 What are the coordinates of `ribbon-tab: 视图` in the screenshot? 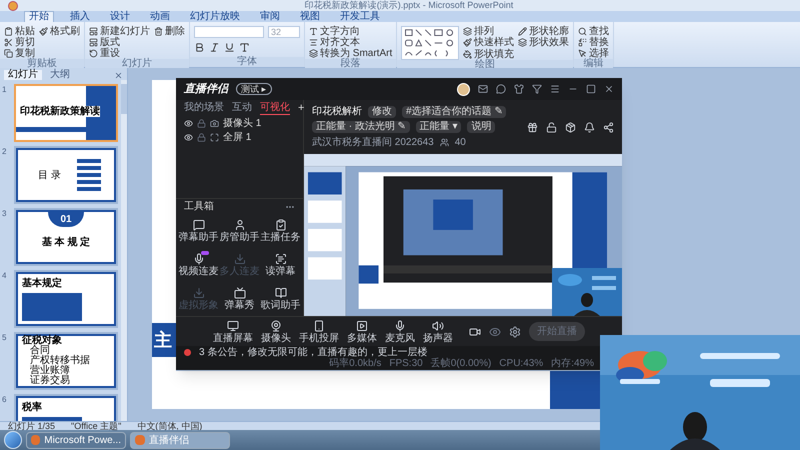 It's located at (310, 17).